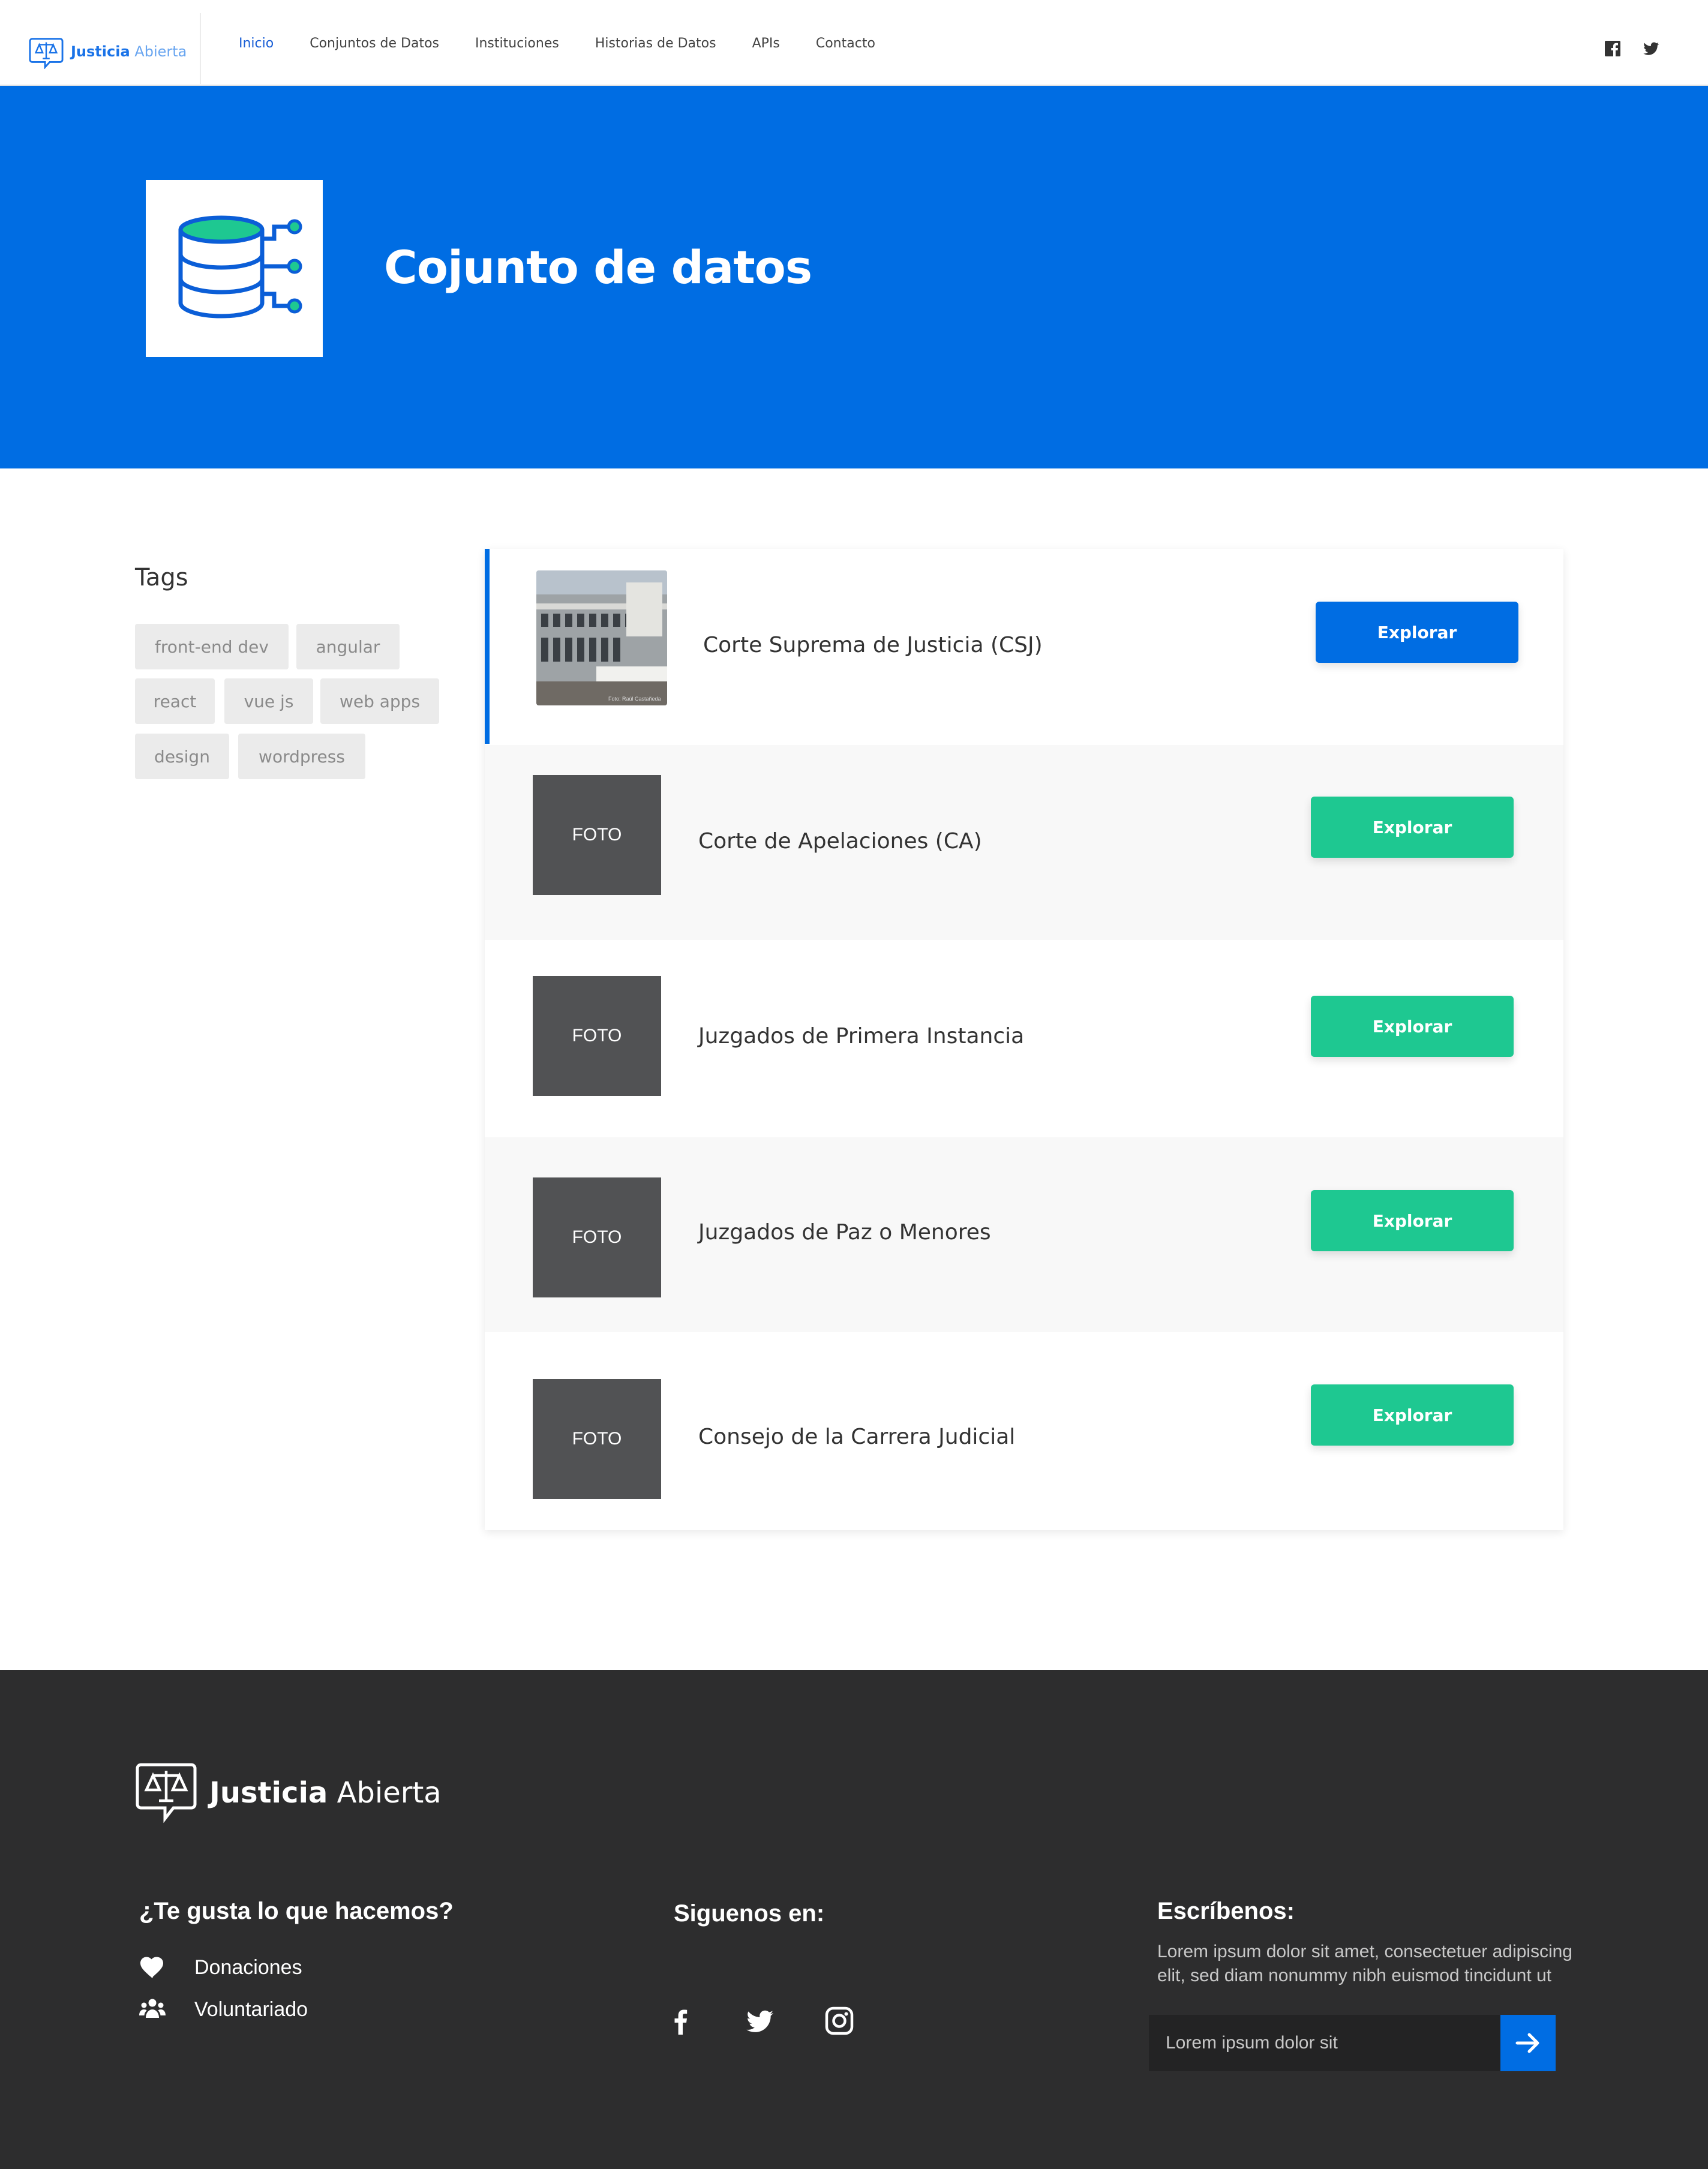 The image size is (1708, 2169). I want to click on nav-contacto: Contacto, so click(845, 43).